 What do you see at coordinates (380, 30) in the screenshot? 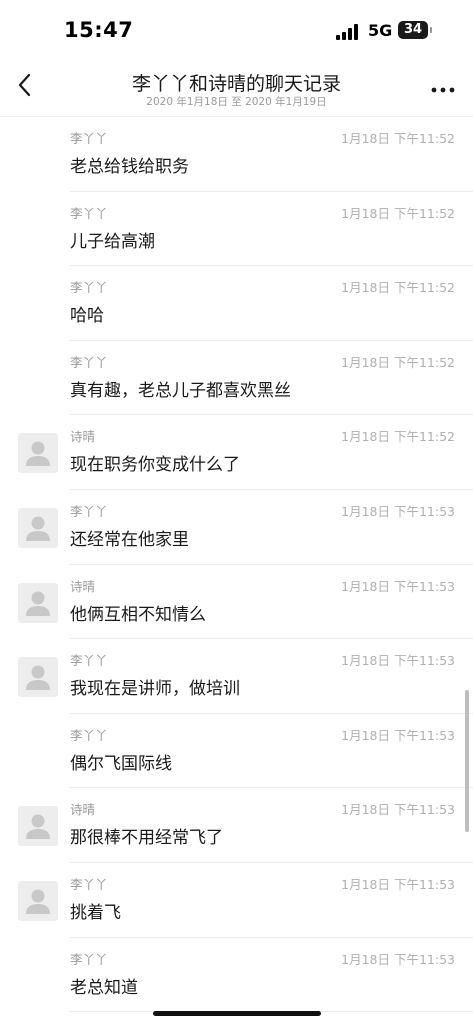
I see `network-type: 5G` at bounding box center [380, 30].